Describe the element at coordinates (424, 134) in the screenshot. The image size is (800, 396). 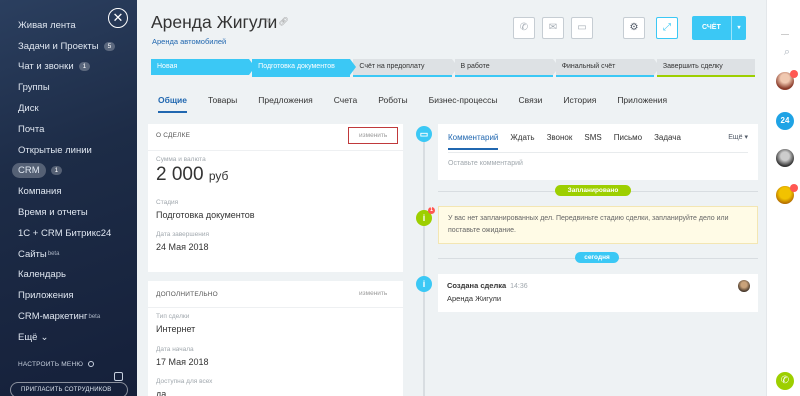
I see `comment-icon: ▭` at that location.